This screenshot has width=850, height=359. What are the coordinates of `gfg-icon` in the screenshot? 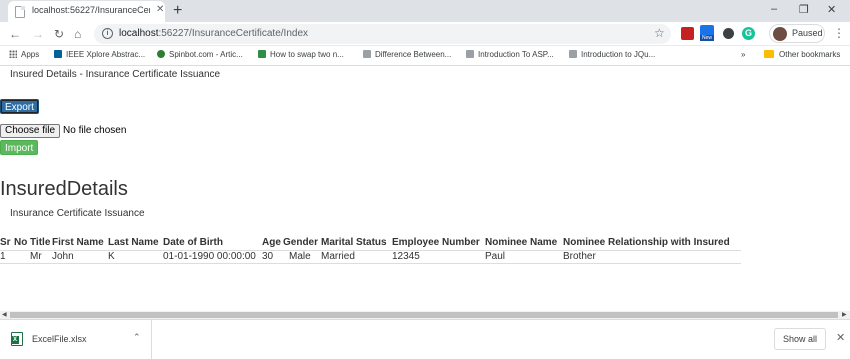 It's located at (262, 54).